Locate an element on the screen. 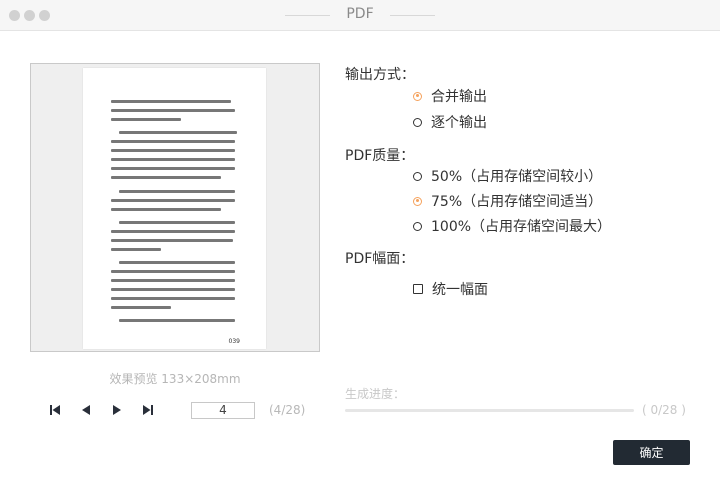 The height and width of the screenshot is (477, 720). quality-50-option: 50%（占用存储空间较小） is located at coordinates (507, 176).